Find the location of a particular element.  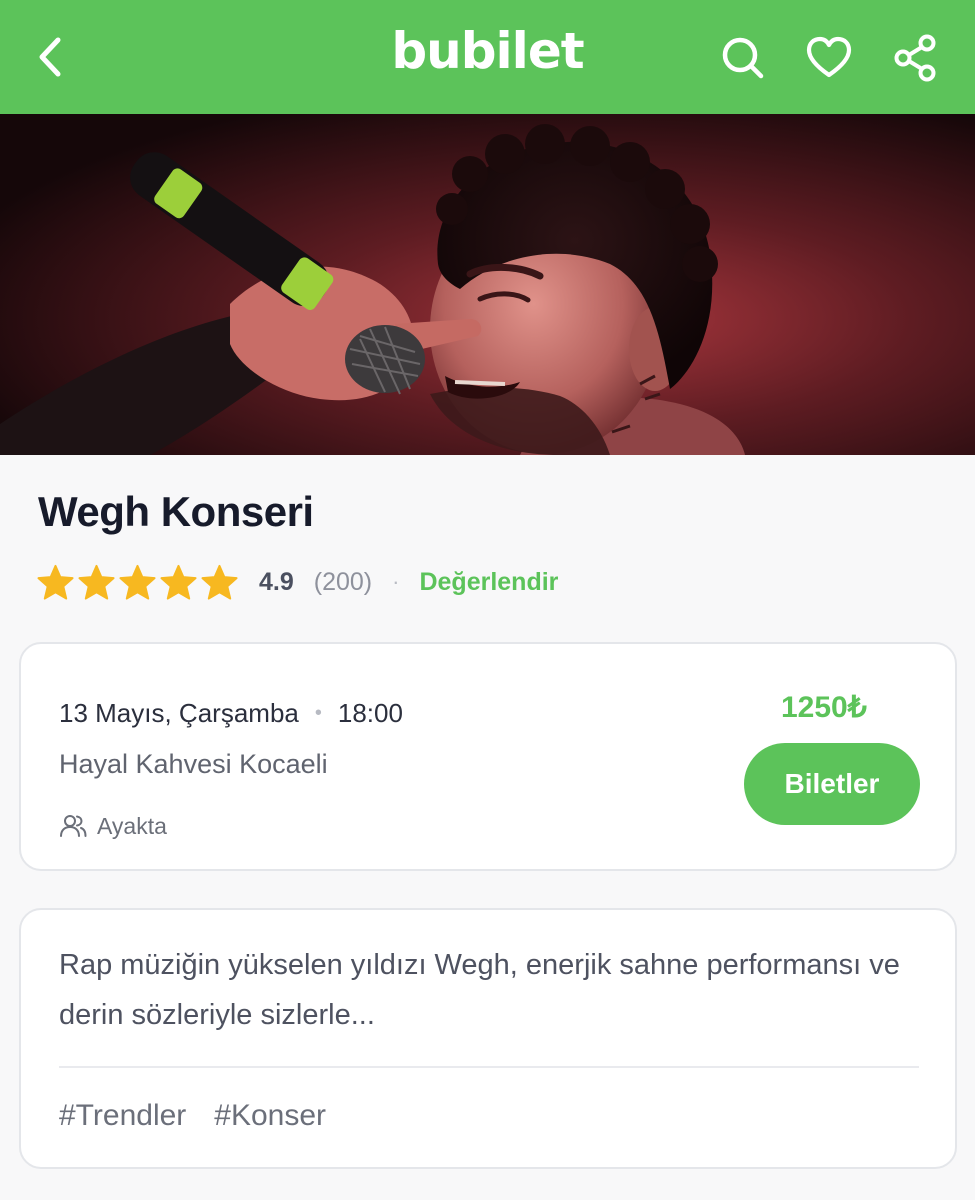

top-app-bar: bubilet is located at coordinates (487, 57).